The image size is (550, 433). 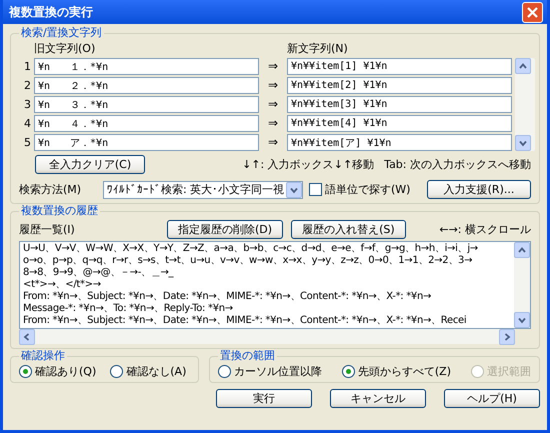 I want to click on clear-all-button: 全入力クリア(C), so click(x=90, y=164).